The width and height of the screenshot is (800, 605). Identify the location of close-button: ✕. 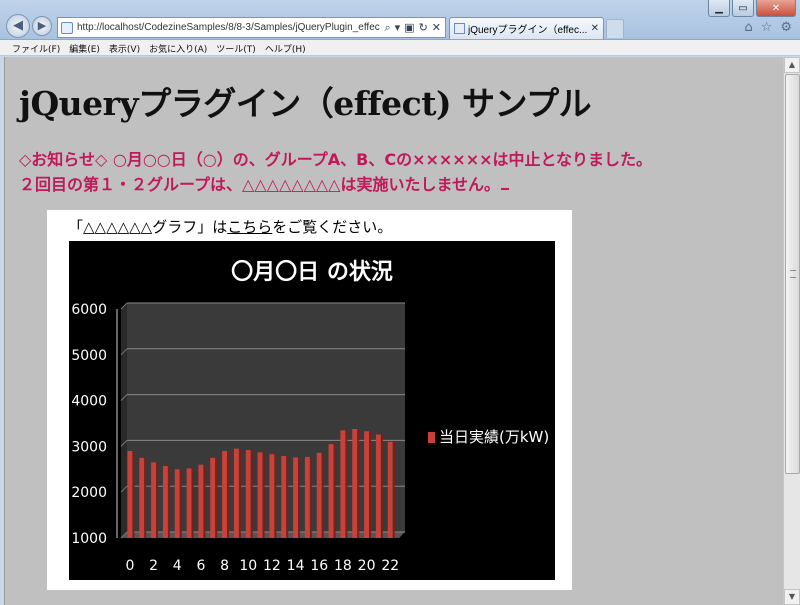
(776, 8).